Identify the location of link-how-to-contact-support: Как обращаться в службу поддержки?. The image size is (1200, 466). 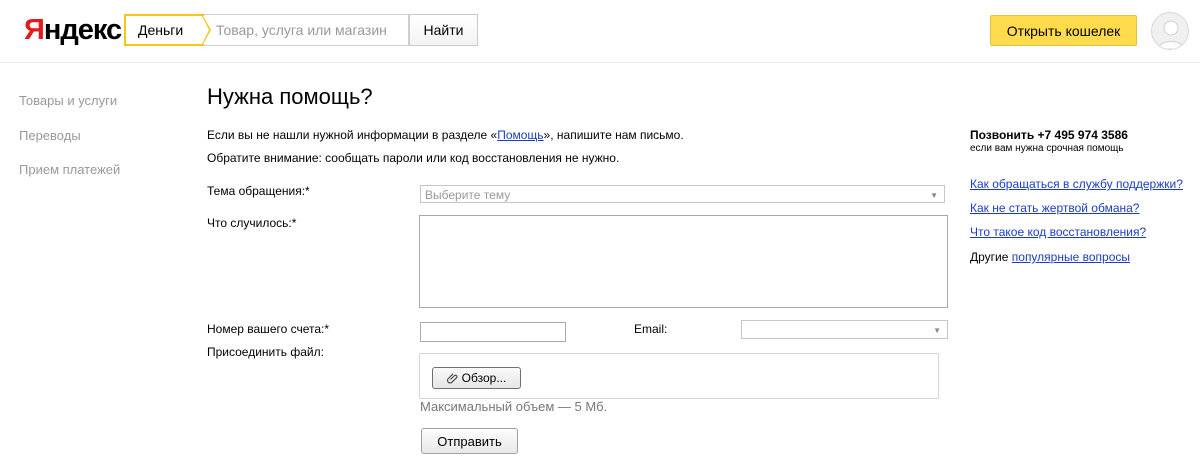
(1076, 184).